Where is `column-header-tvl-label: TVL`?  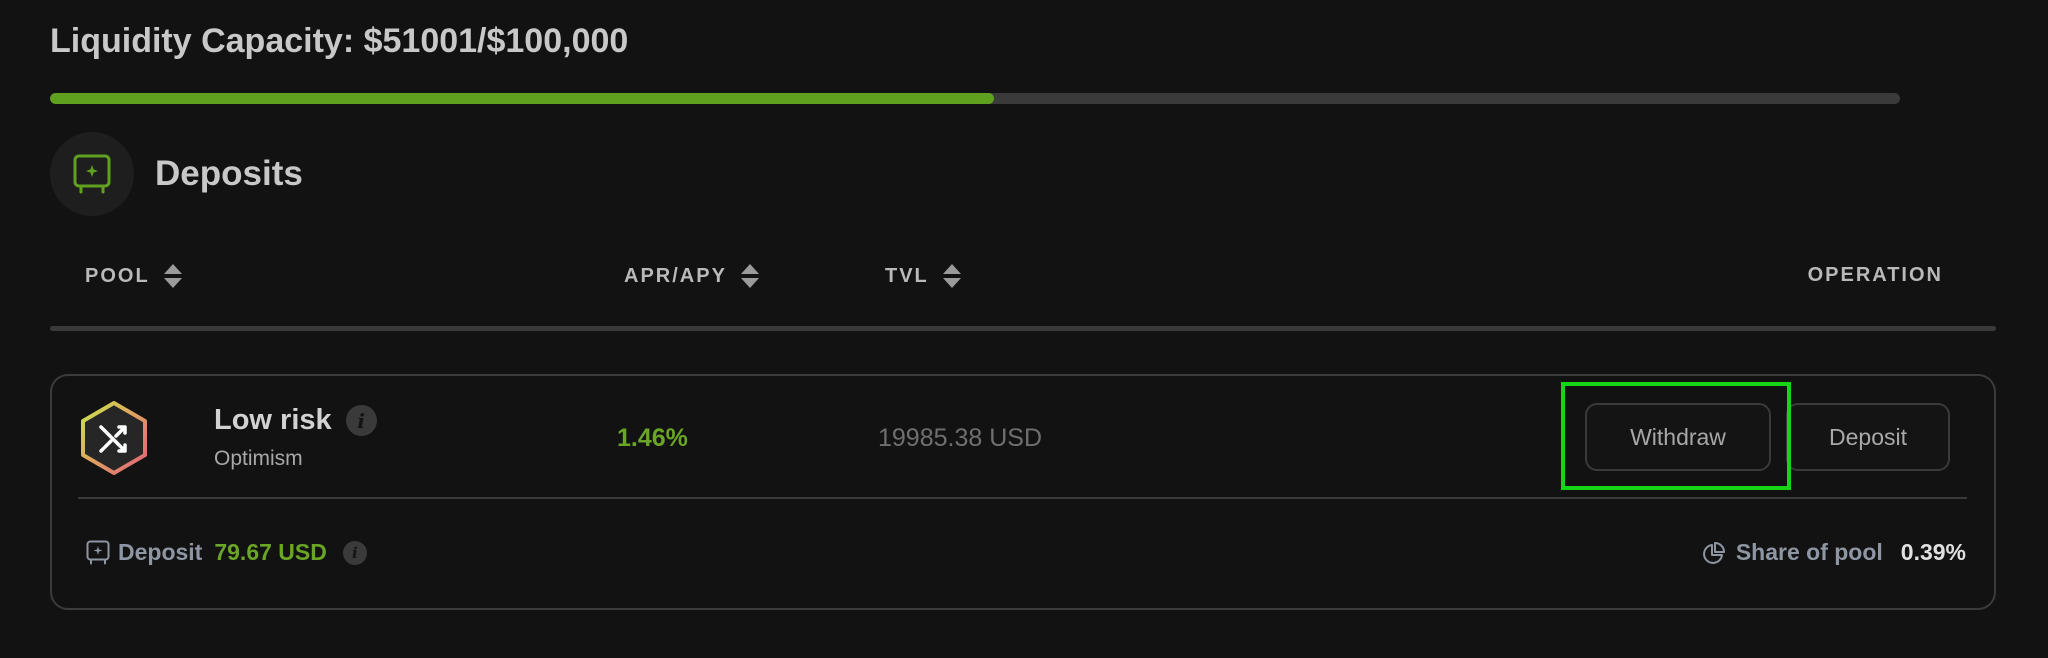
column-header-tvl-label: TVL is located at coordinates (907, 275).